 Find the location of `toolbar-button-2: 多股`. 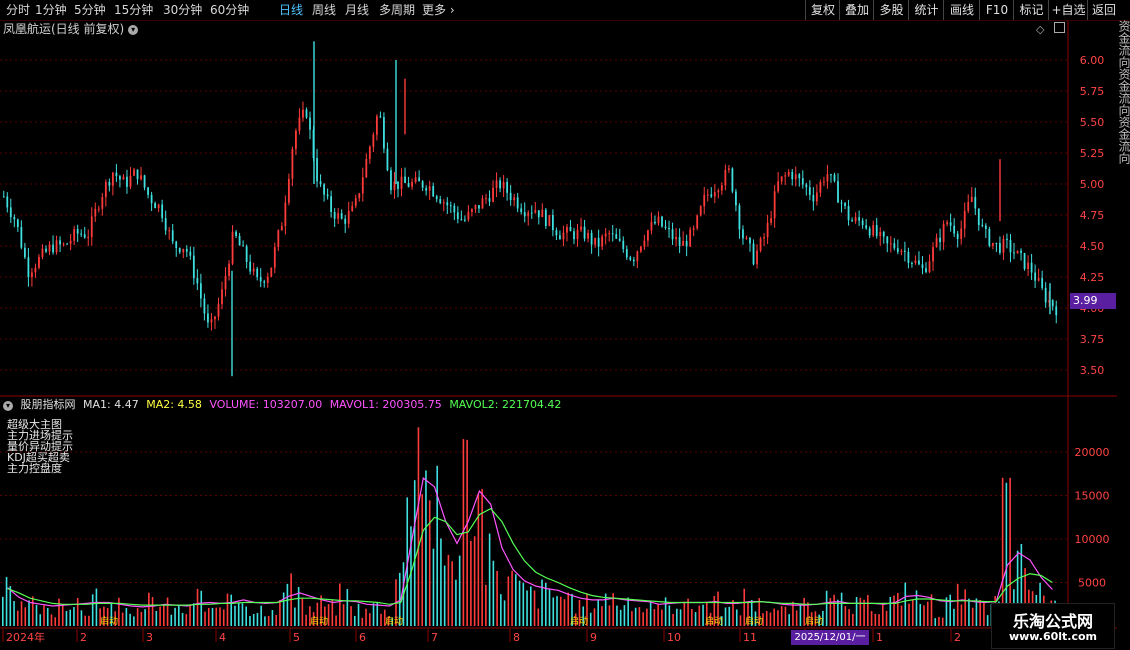

toolbar-button-2: 多股 is located at coordinates (891, 10).